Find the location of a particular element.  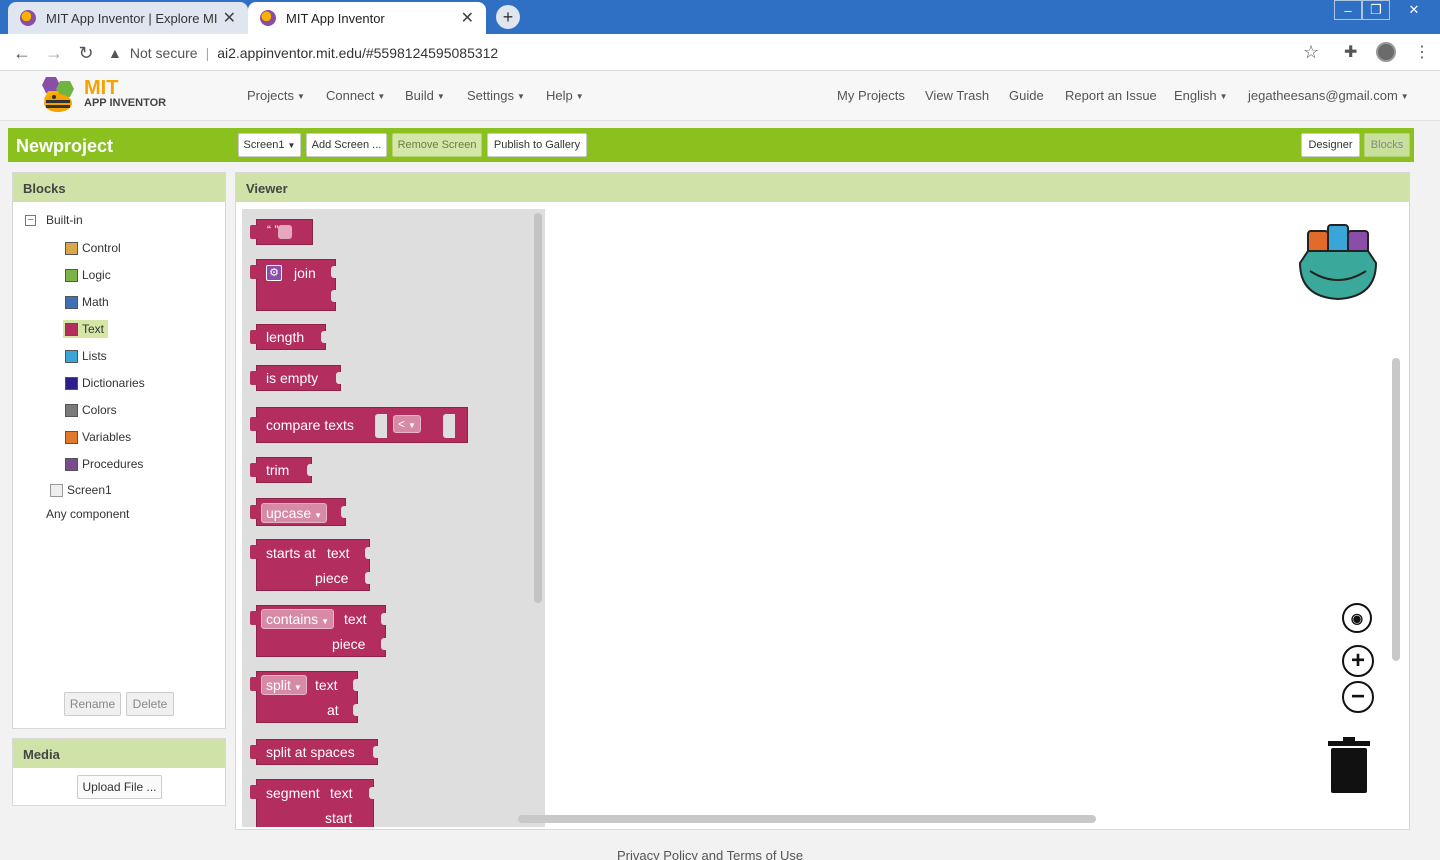

restore-icon: ❐ is located at coordinates (1376, 10).